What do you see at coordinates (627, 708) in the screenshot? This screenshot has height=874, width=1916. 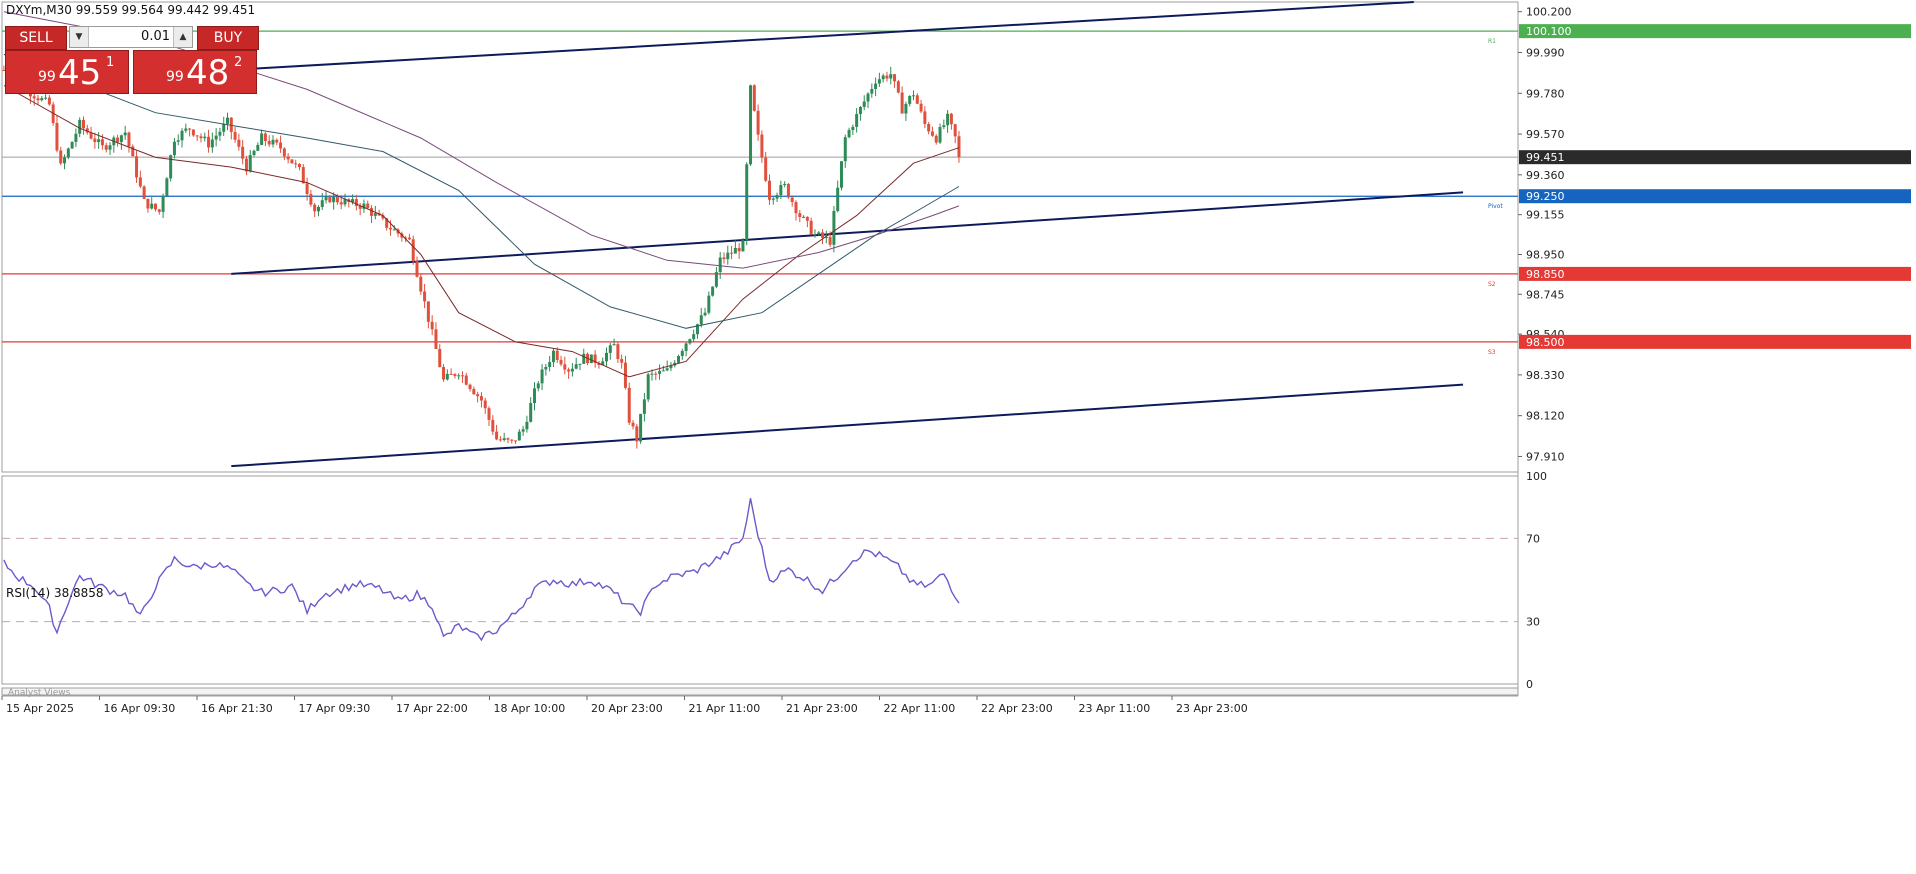 I see `x-tick-label: 20 Apr 23:00` at bounding box center [627, 708].